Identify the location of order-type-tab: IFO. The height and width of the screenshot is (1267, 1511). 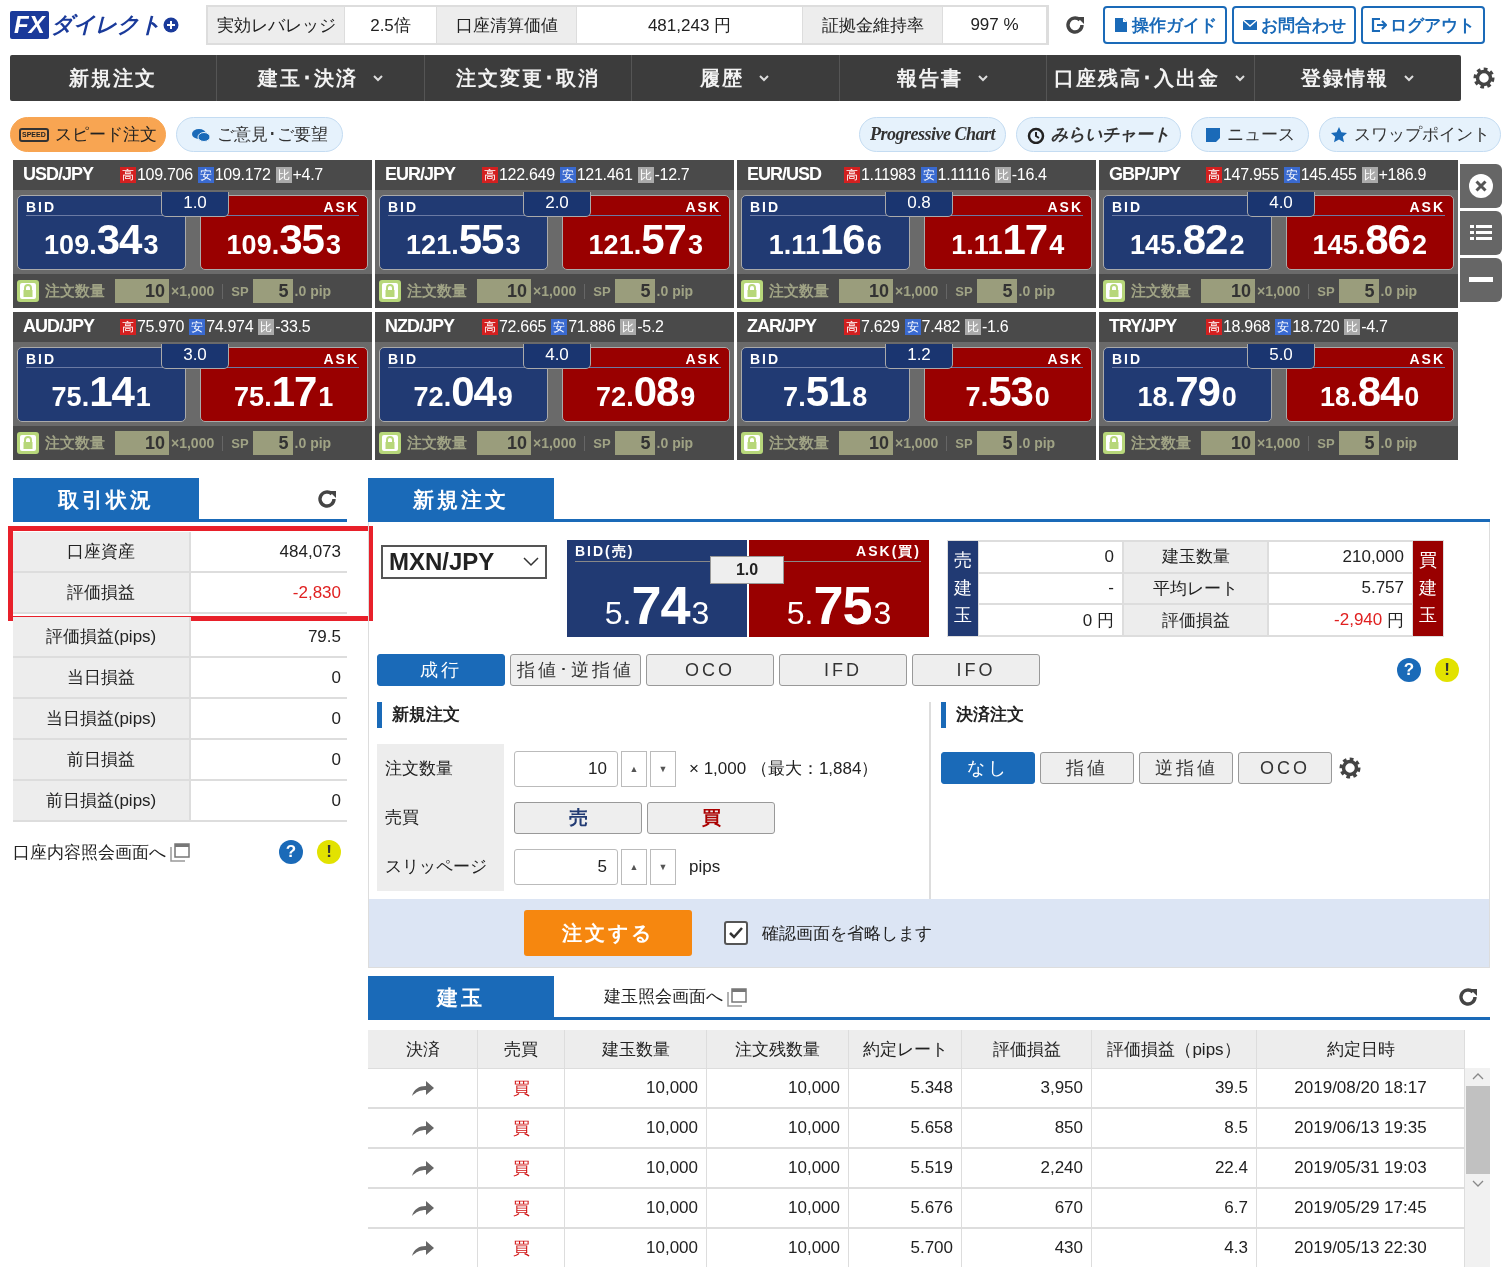
(976, 670).